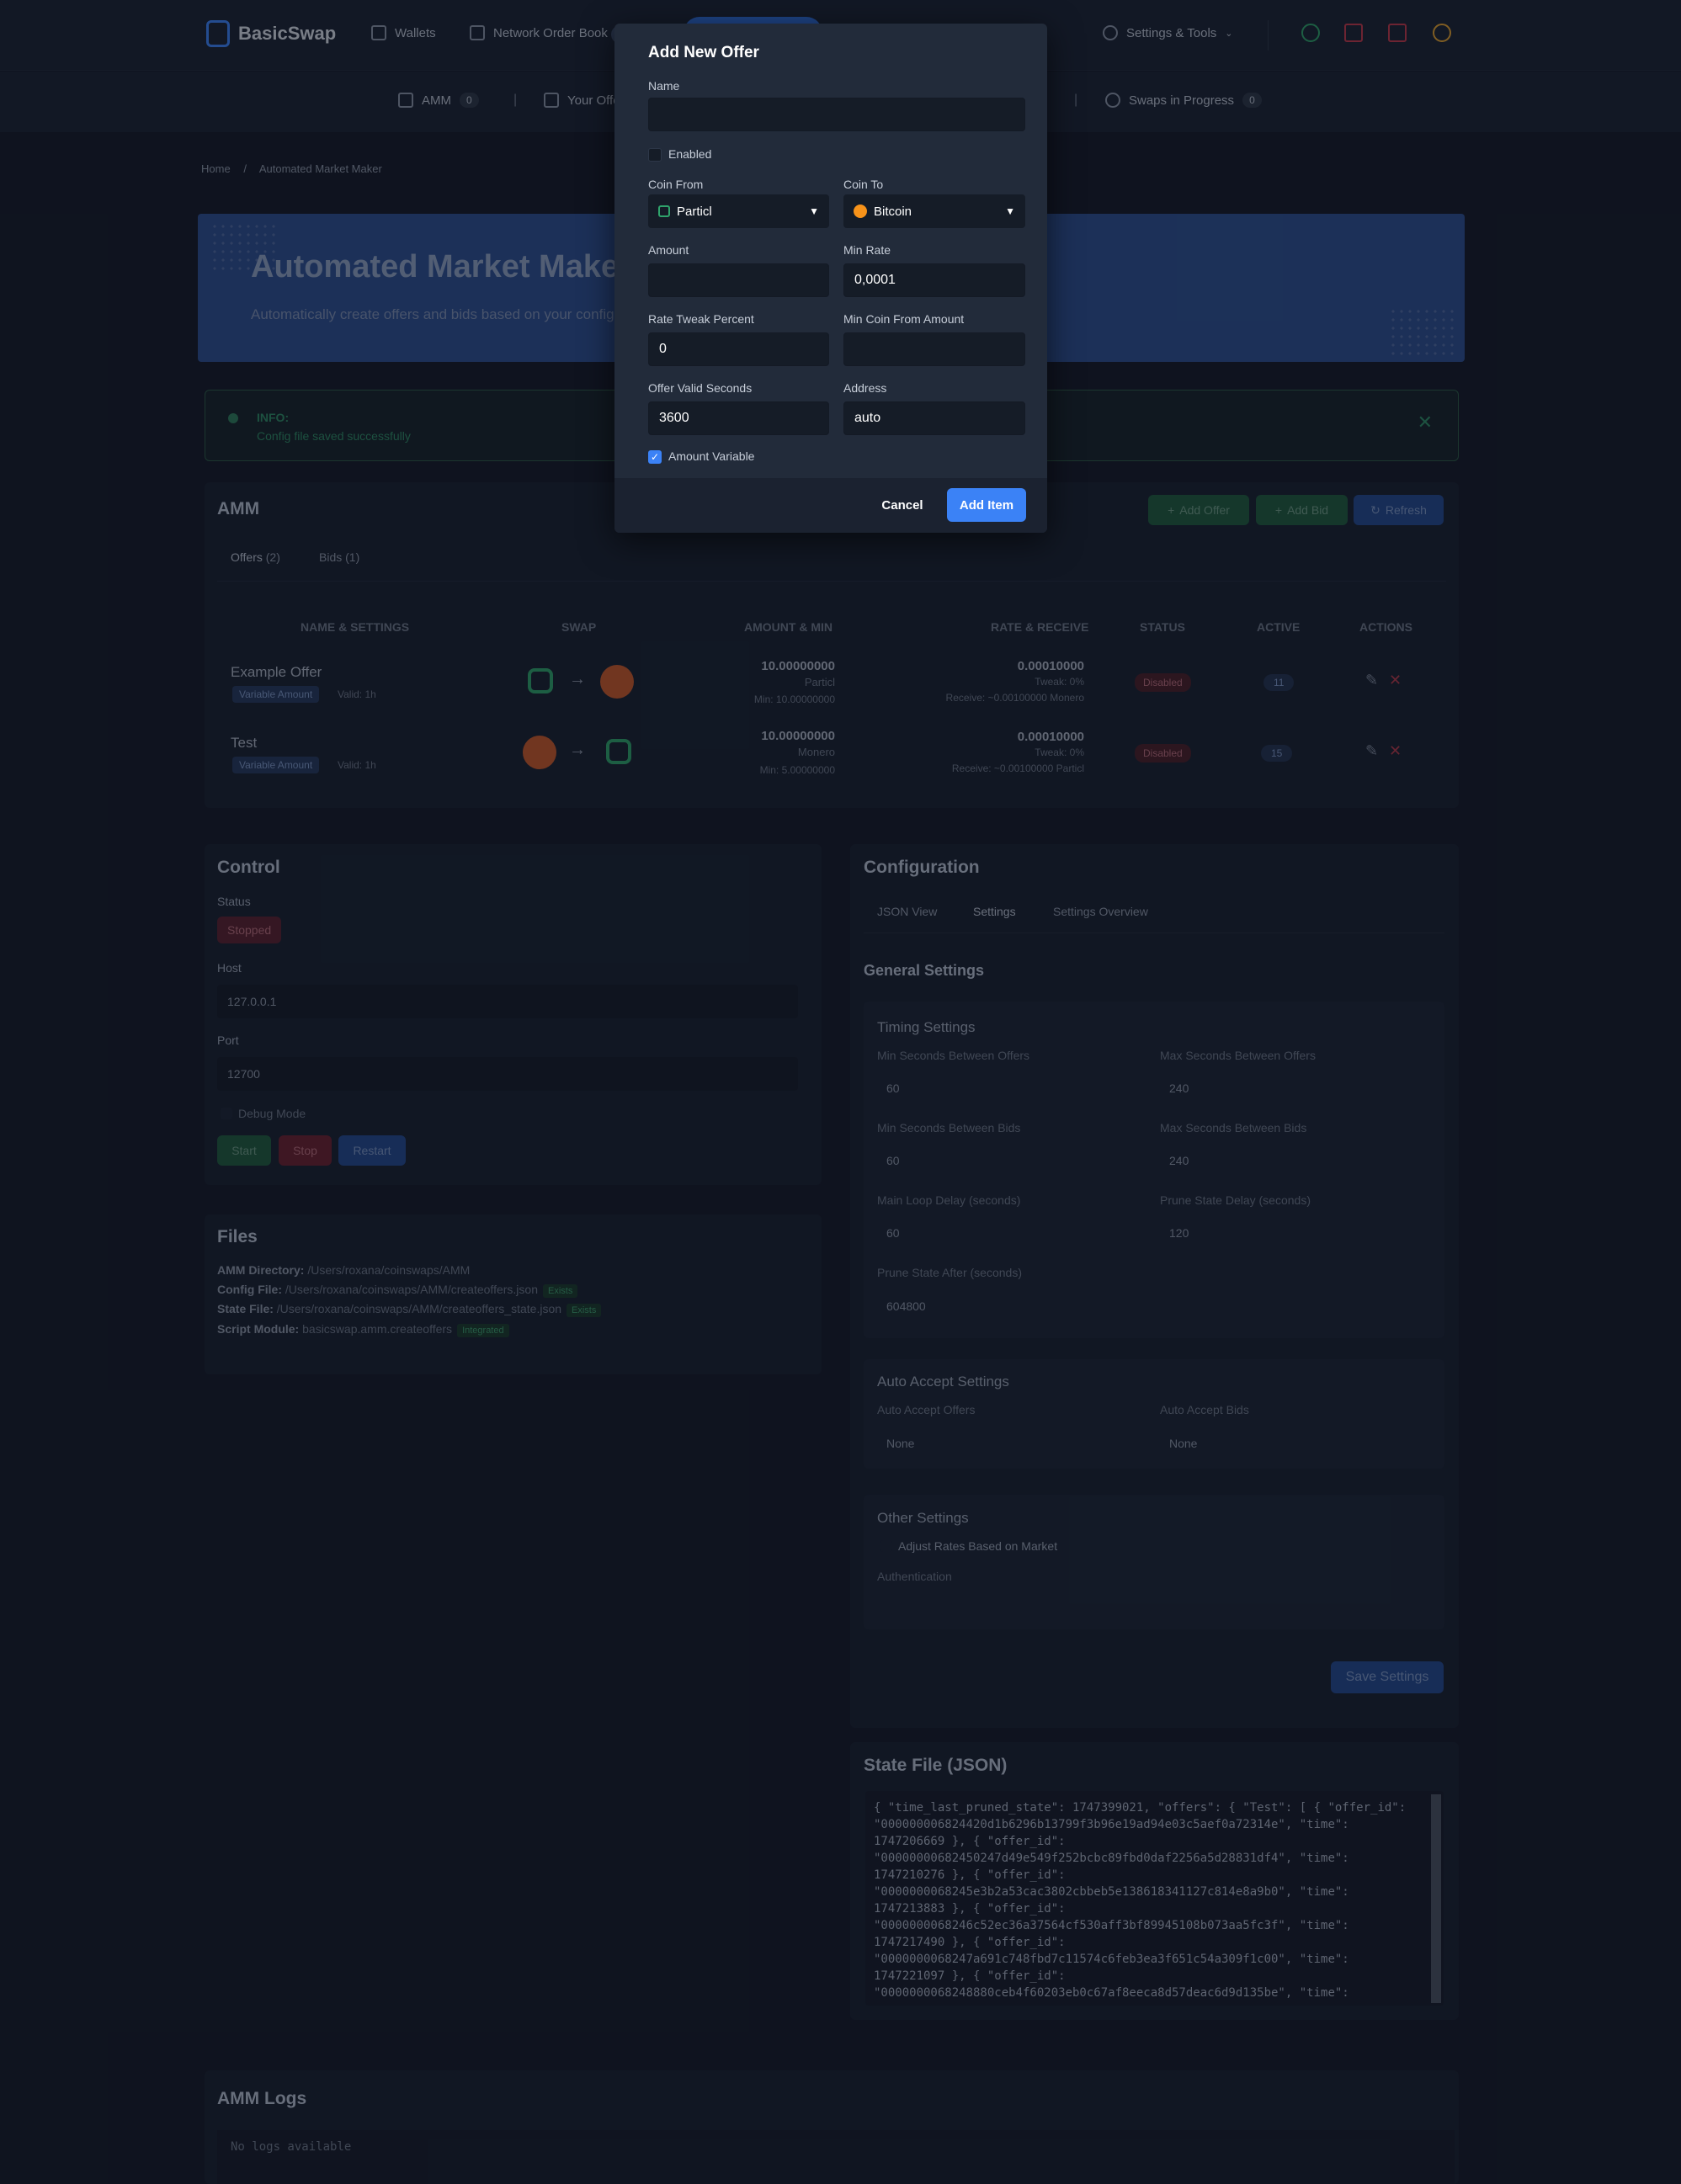 The image size is (1681, 2184). I want to click on name-input, so click(836, 114).